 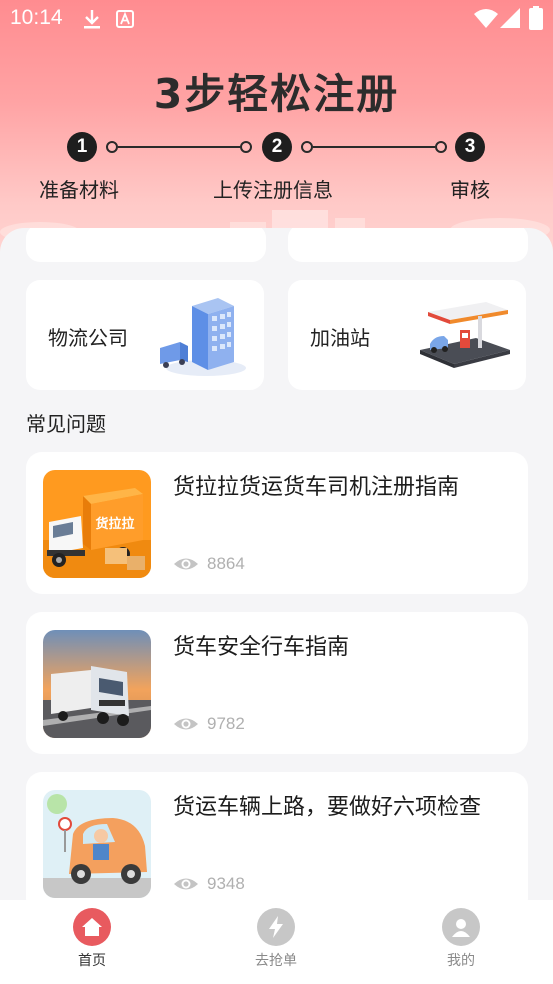 I want to click on lightning-icon, so click(x=276, y=927).